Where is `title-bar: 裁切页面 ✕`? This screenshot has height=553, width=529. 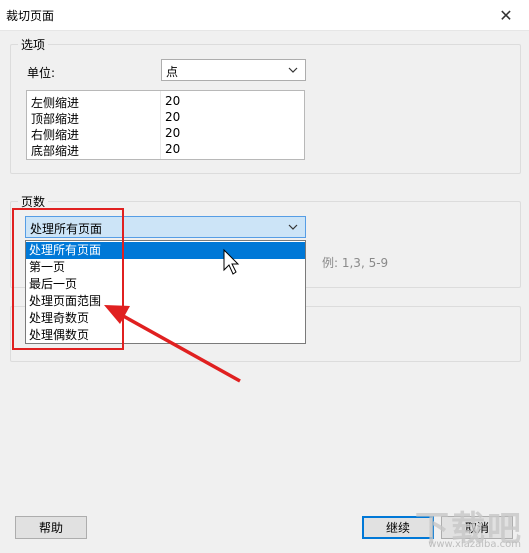
title-bar: 裁切页面 ✕ is located at coordinates (264, 15).